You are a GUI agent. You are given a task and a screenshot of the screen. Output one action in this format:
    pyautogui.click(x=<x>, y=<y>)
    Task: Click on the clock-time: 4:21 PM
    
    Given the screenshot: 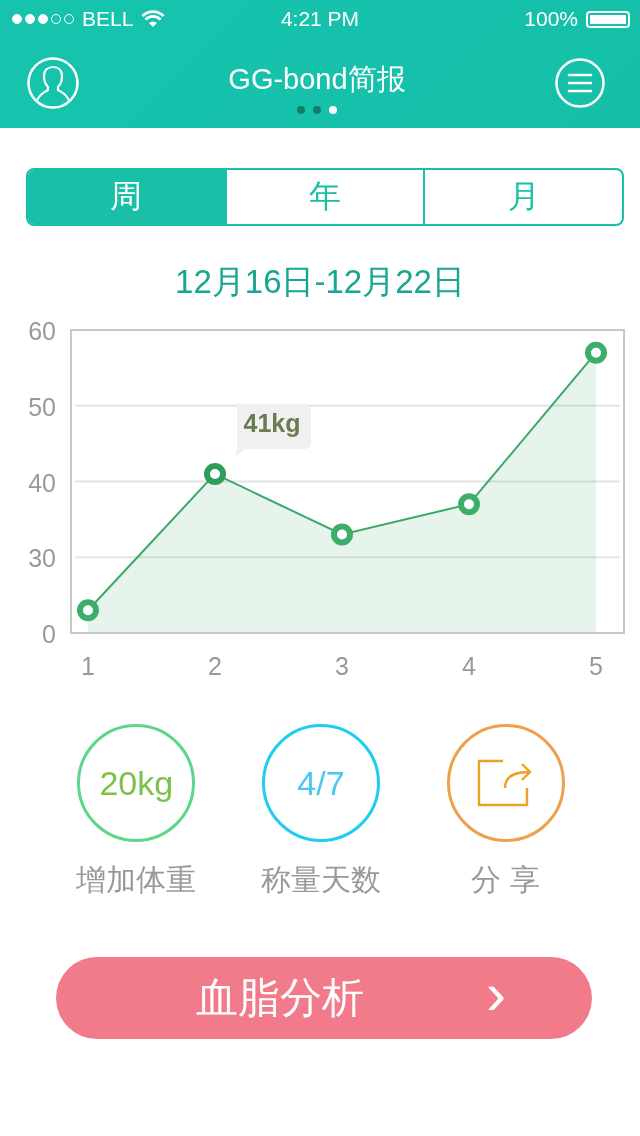 What is the action you would take?
    pyautogui.click(x=320, y=19)
    